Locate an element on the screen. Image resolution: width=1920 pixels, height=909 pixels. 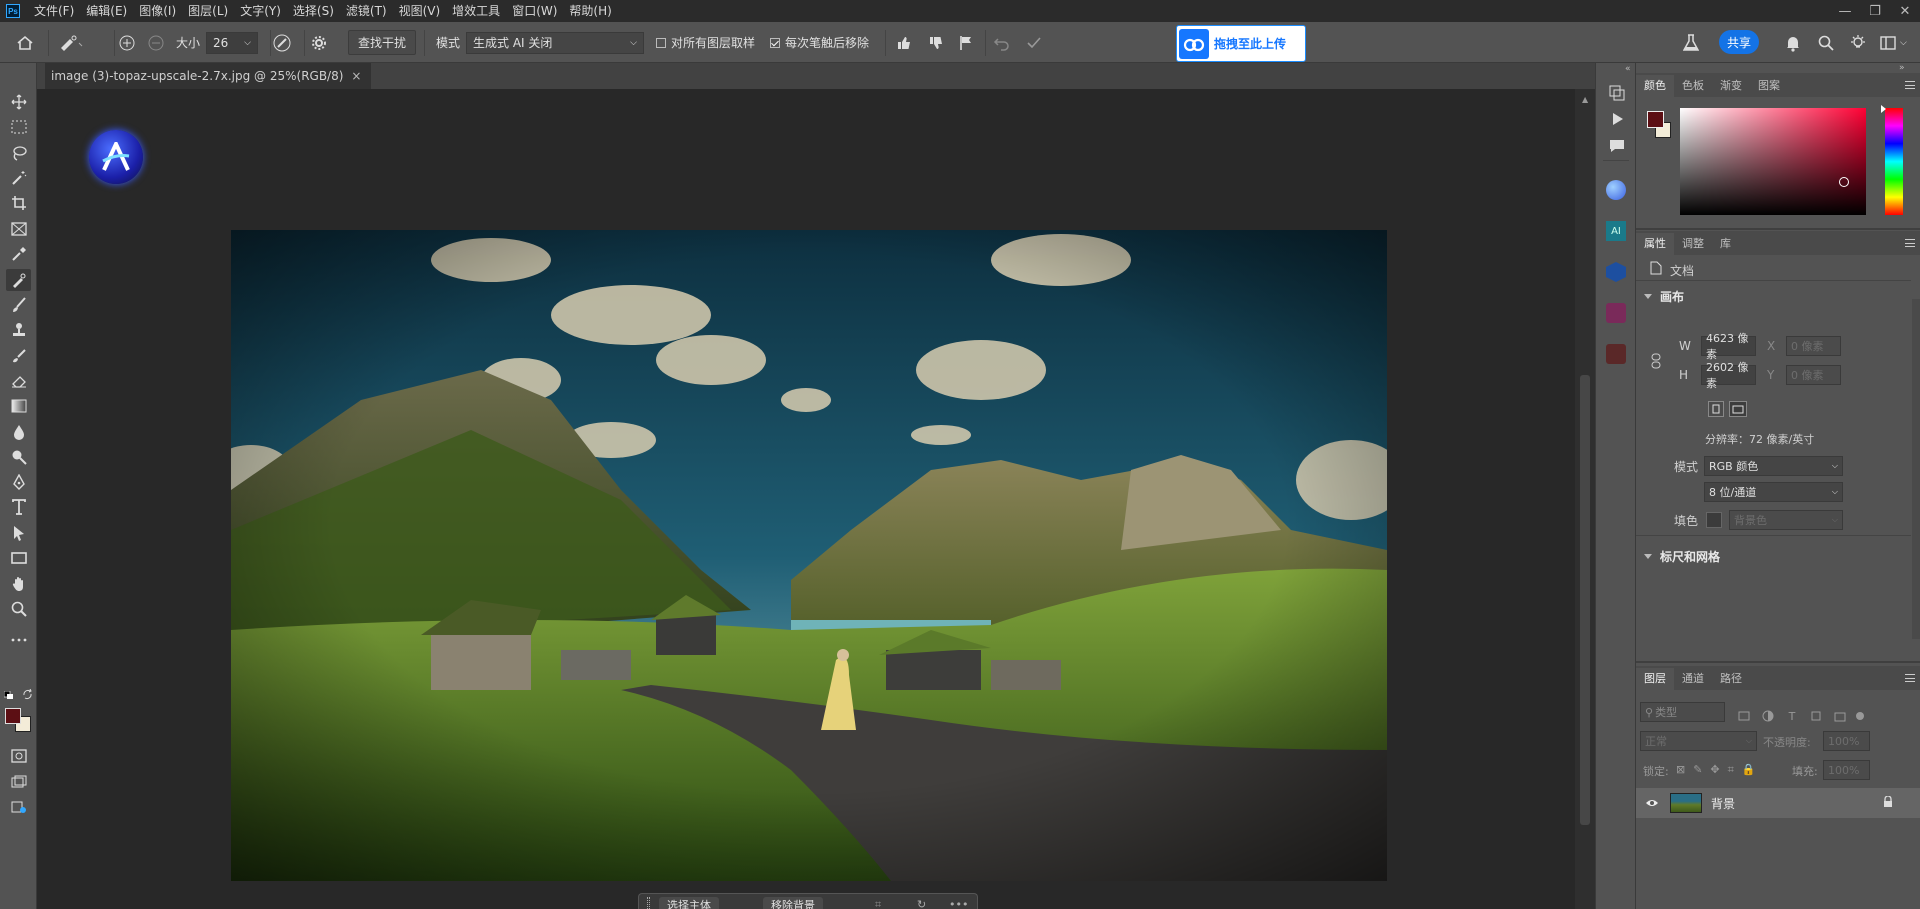
history-brush-tool-icon is located at coordinates (18, 356).